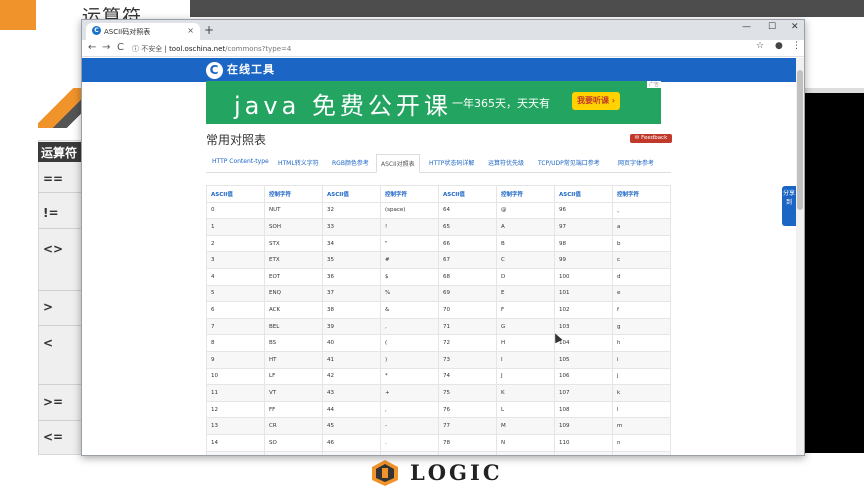 Image resolution: width=864 pixels, height=486 pixels. Describe the element at coordinates (351, 210) in the screenshot. I see `table-cell: 32` at that location.